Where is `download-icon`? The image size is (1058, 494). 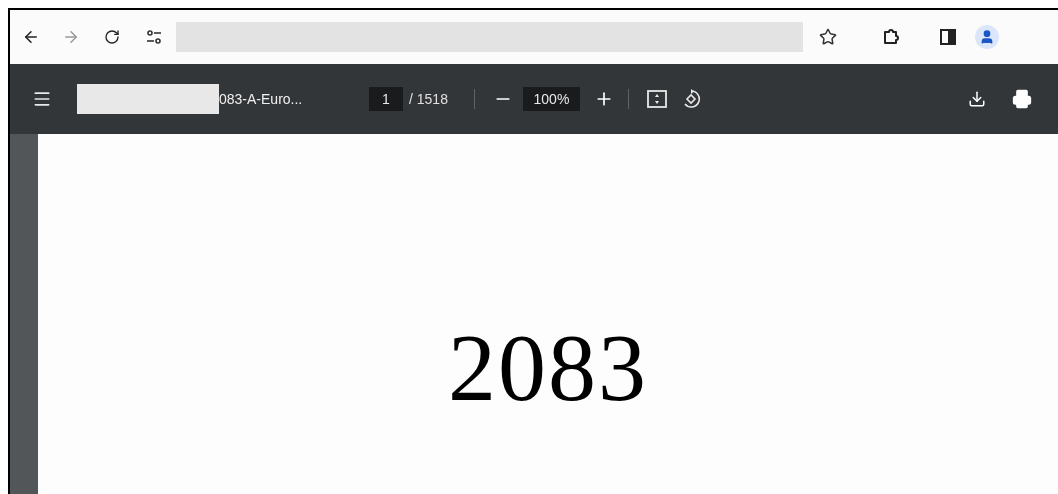
download-icon is located at coordinates (977, 99).